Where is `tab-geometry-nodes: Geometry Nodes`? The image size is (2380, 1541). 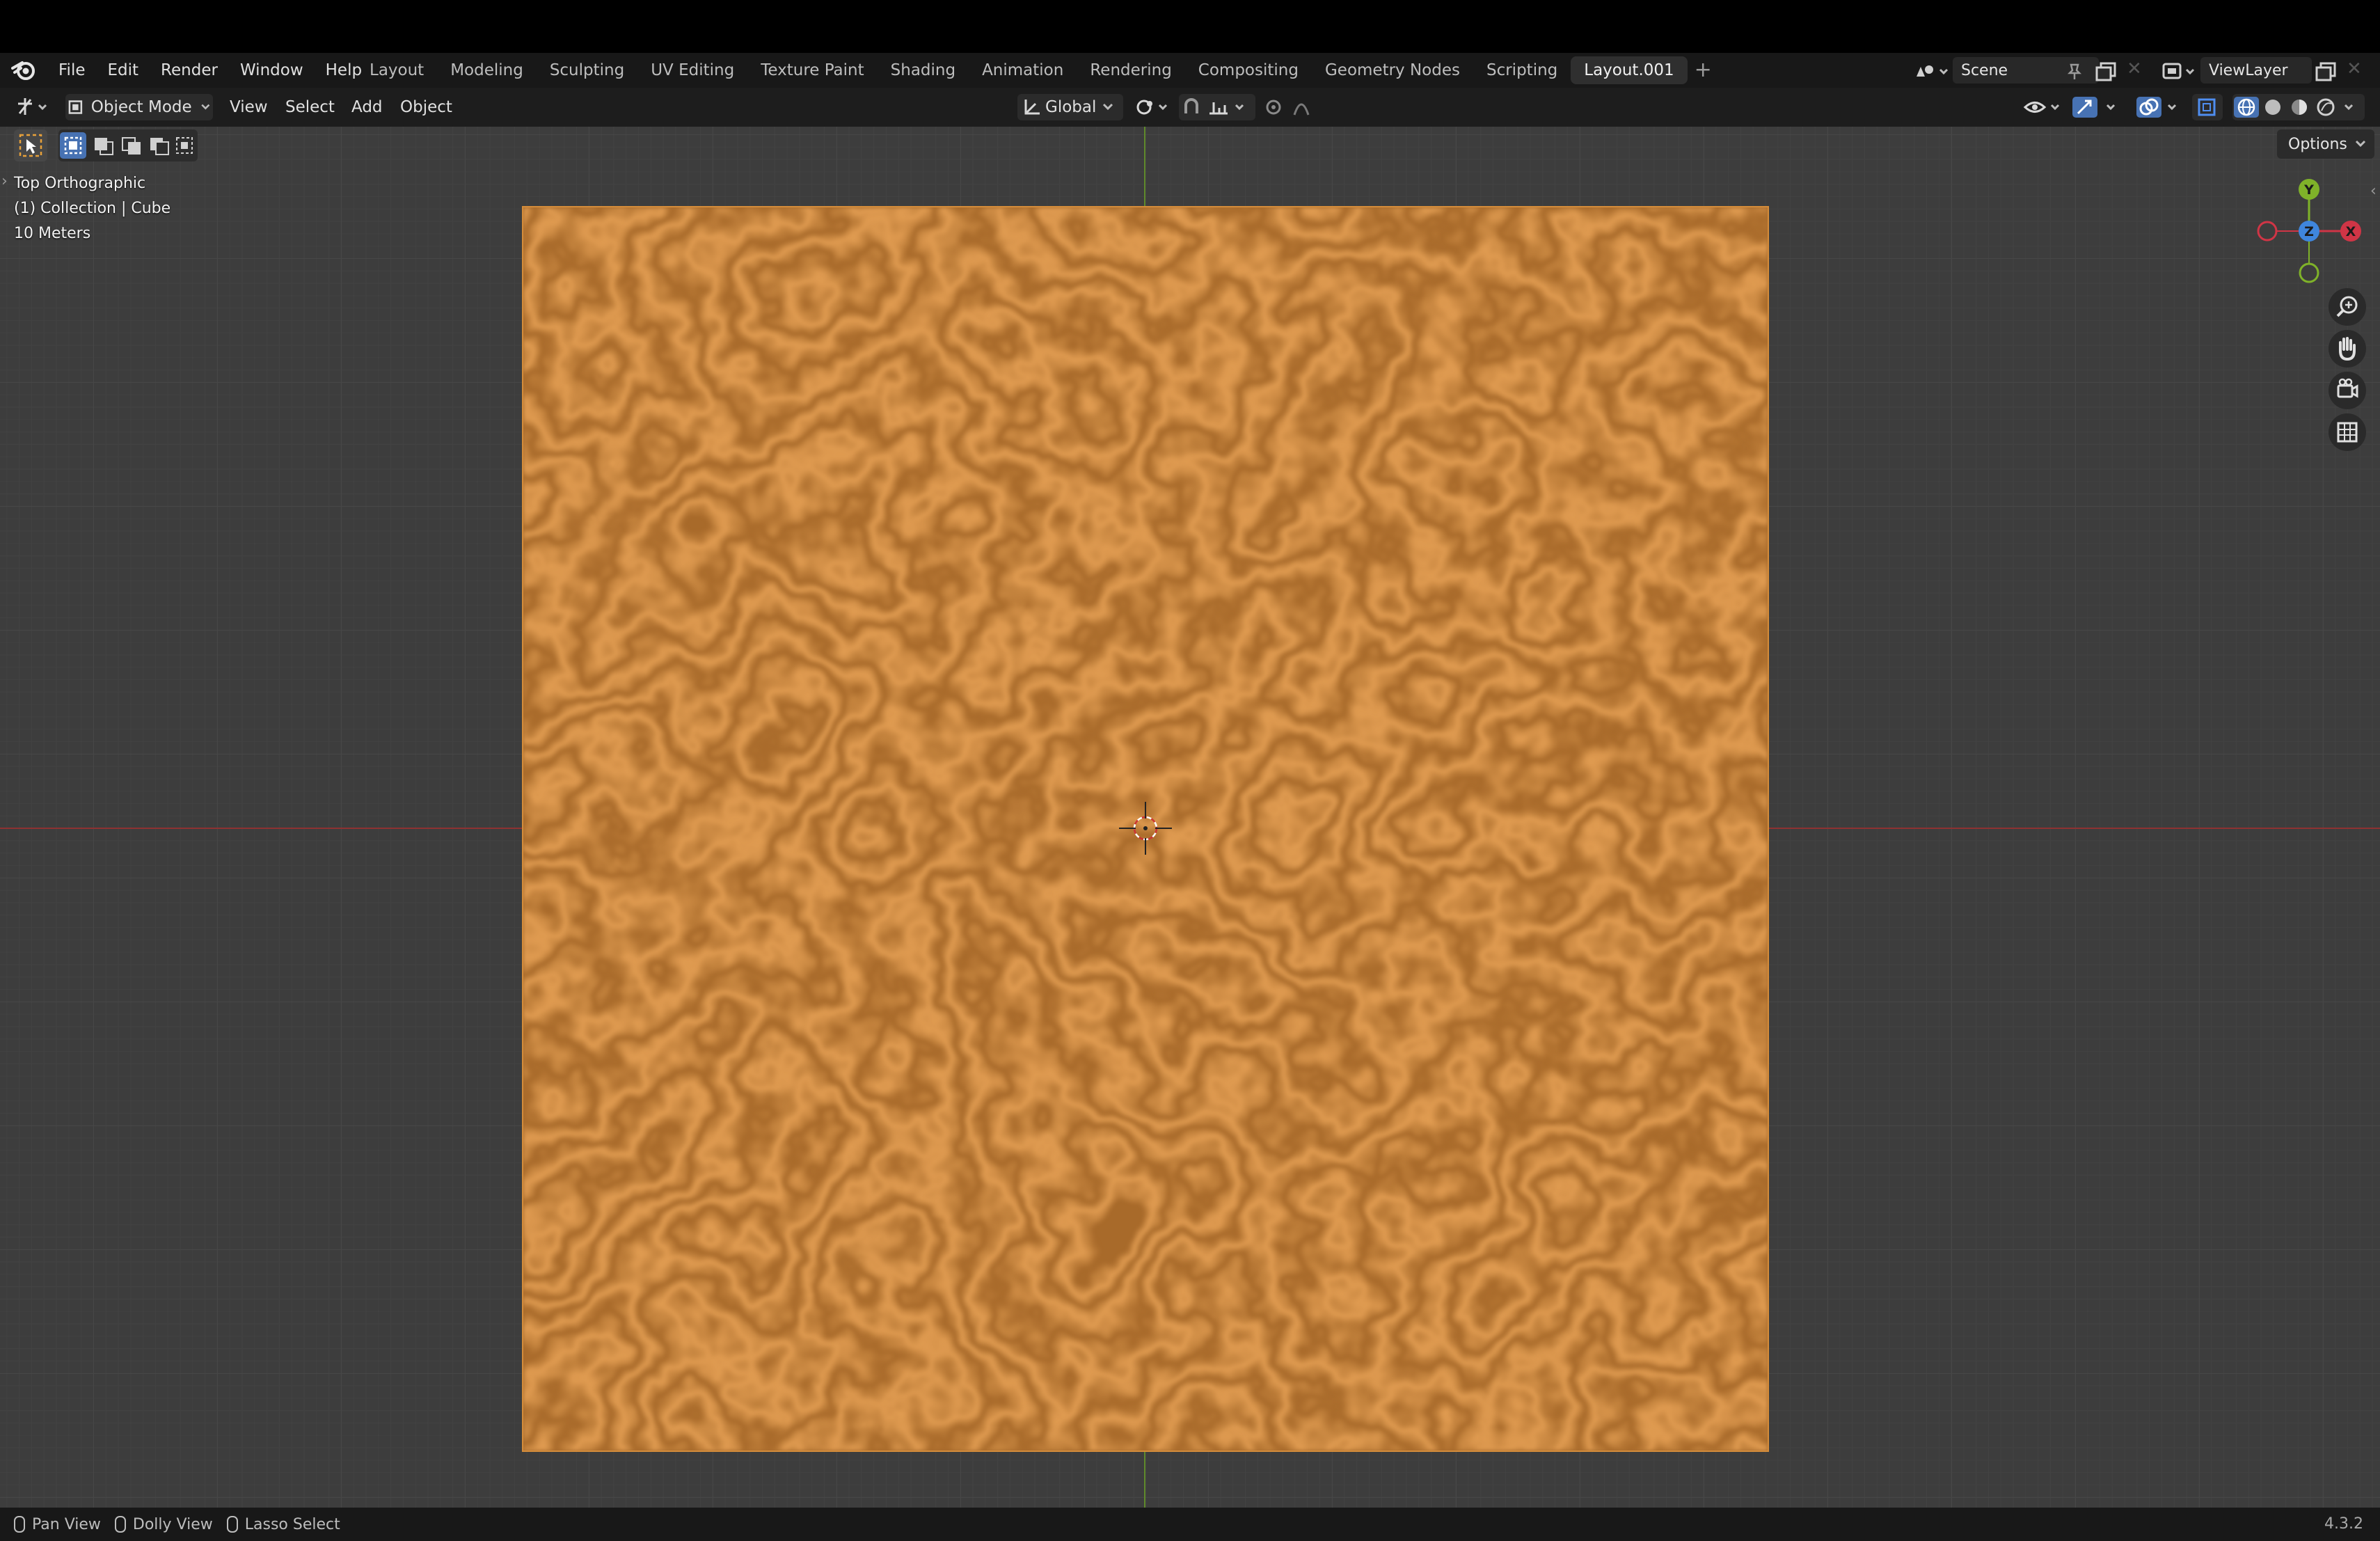 tab-geometry-nodes: Geometry Nodes is located at coordinates (1392, 70).